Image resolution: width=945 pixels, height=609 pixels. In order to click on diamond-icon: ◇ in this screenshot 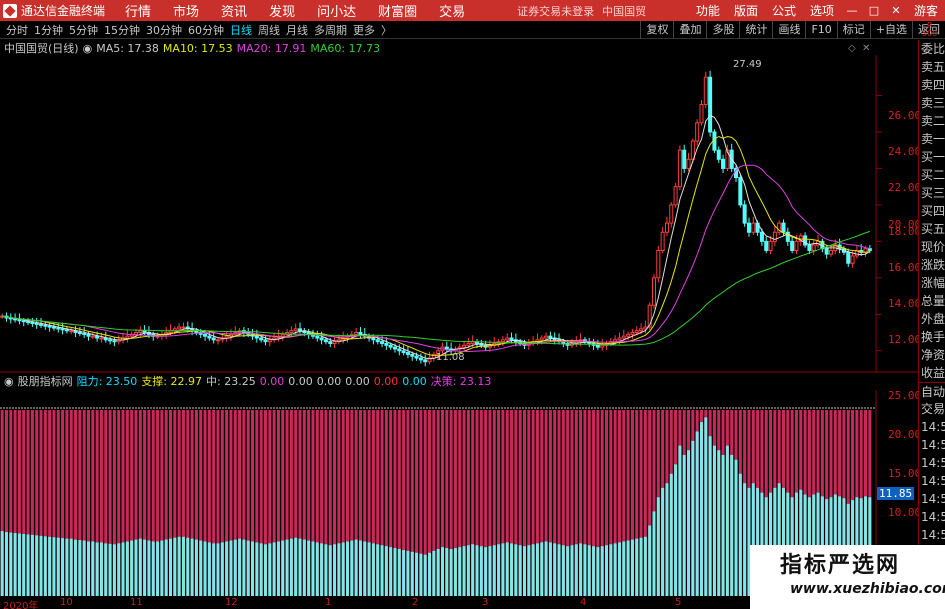, I will do `click(852, 48)`.